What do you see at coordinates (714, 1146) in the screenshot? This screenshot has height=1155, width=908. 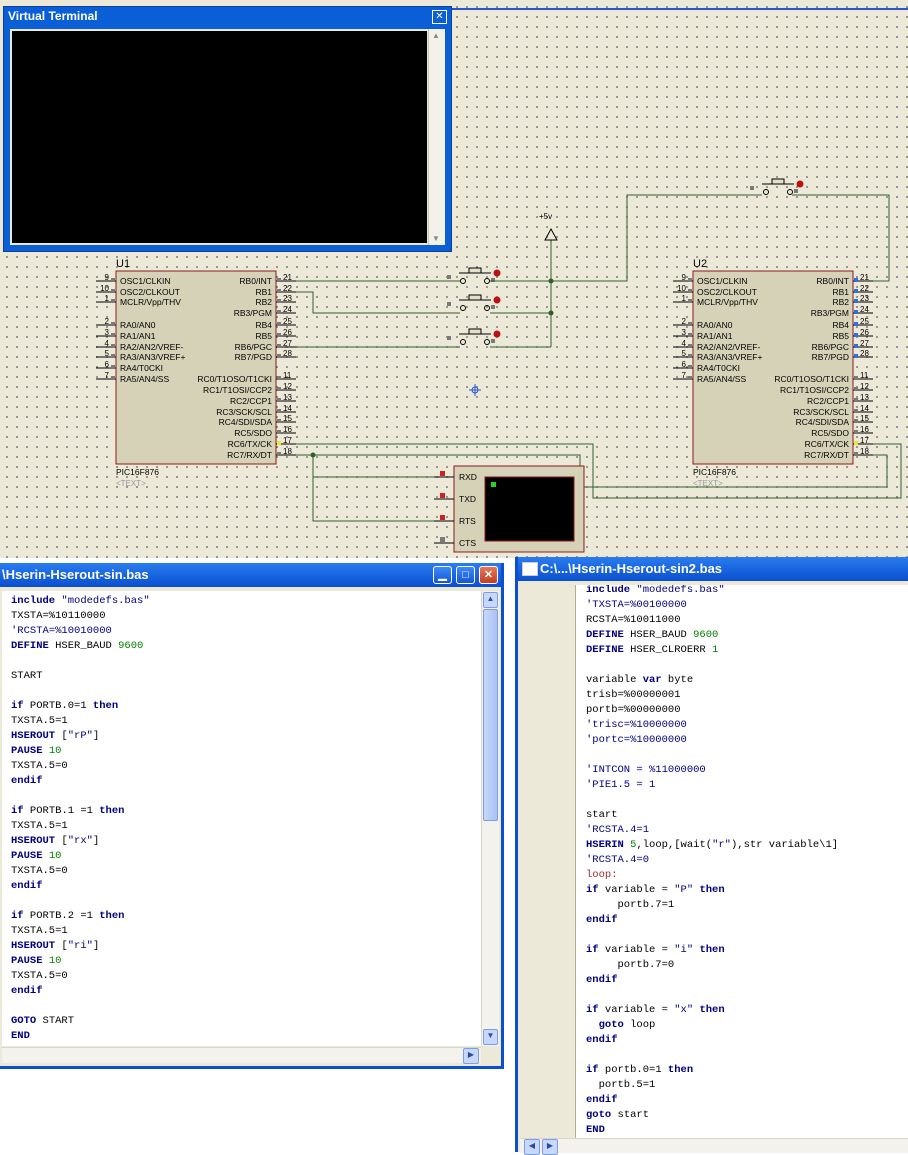 I see `editor-2-horizontal-scrollbar: ◀ ▶` at bounding box center [714, 1146].